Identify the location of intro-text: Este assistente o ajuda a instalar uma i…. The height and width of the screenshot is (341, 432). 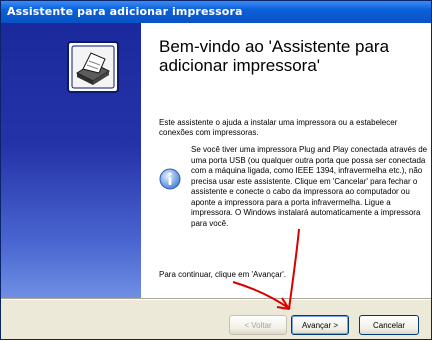
(278, 127).